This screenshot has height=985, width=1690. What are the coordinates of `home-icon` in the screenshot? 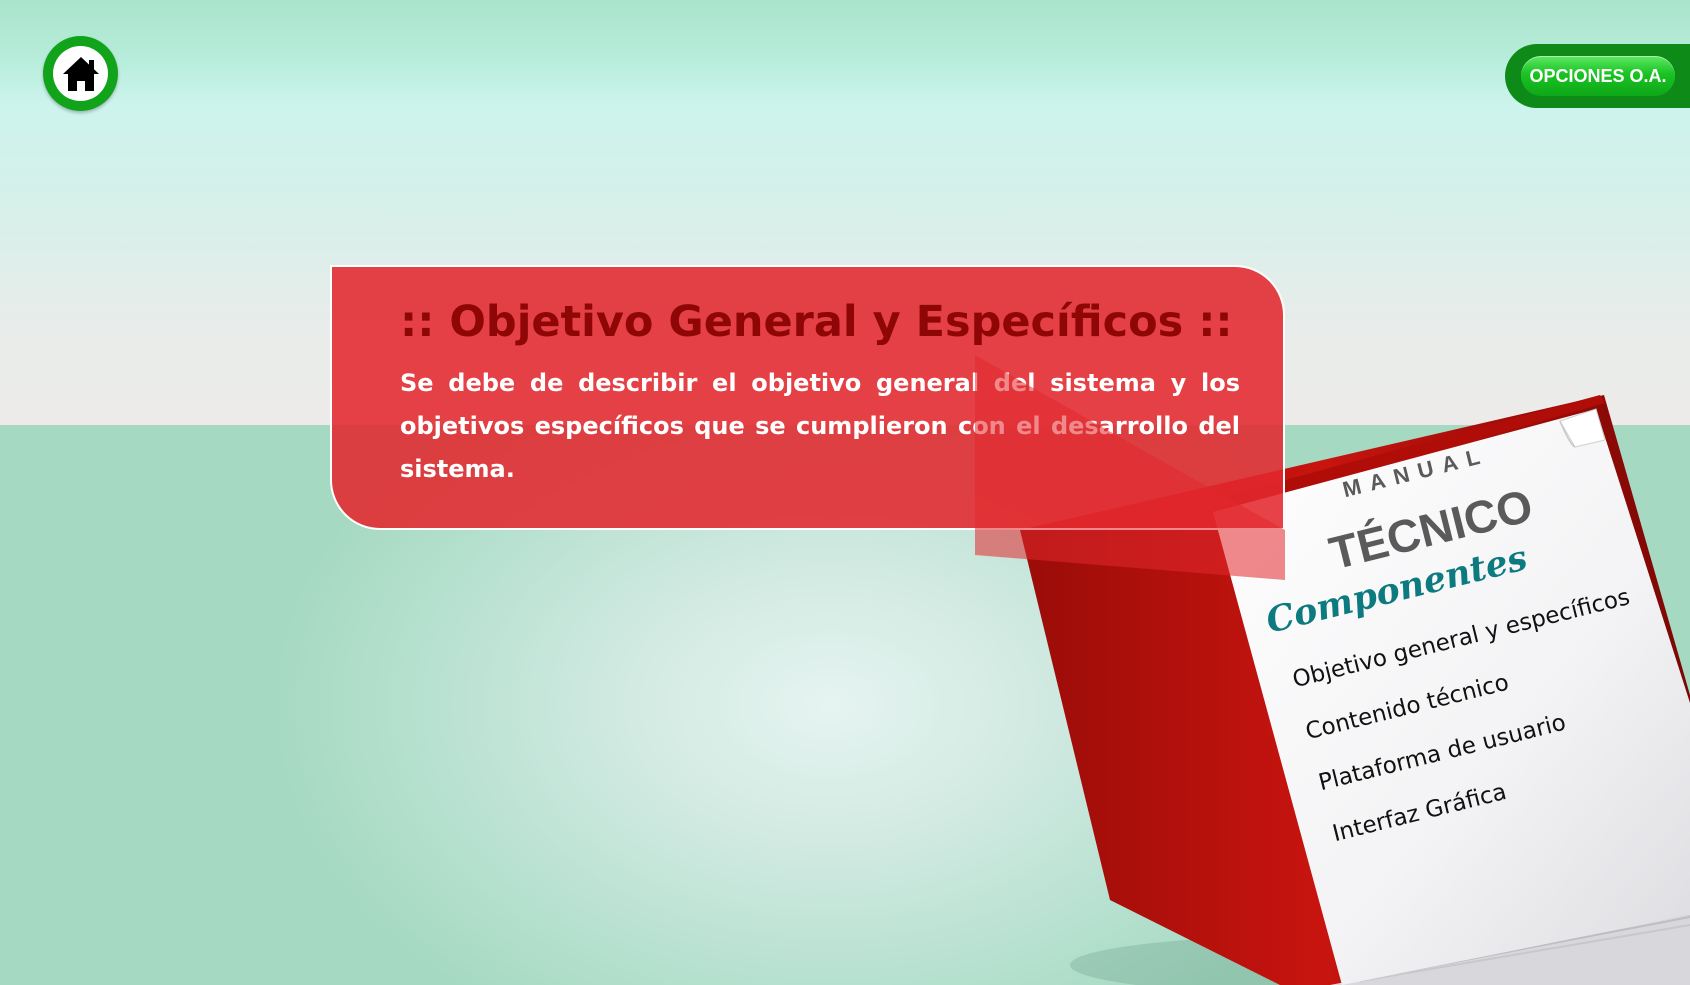 It's located at (80, 73).